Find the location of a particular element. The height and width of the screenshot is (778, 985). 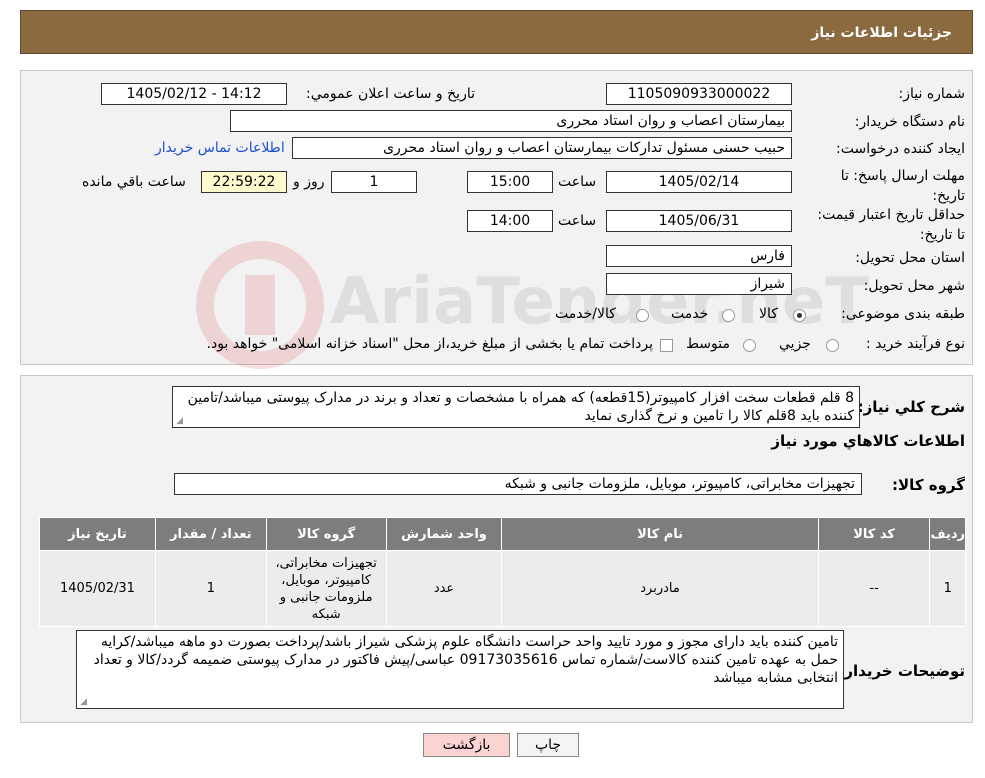

col-need-date: تاریخ نیاز is located at coordinates (97, 534).